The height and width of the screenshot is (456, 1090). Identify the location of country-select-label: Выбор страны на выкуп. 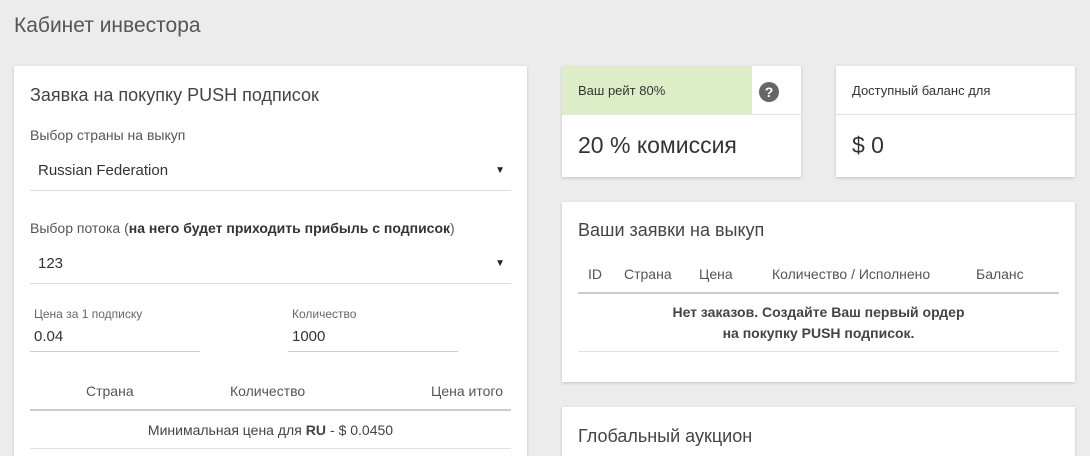
(108, 135).